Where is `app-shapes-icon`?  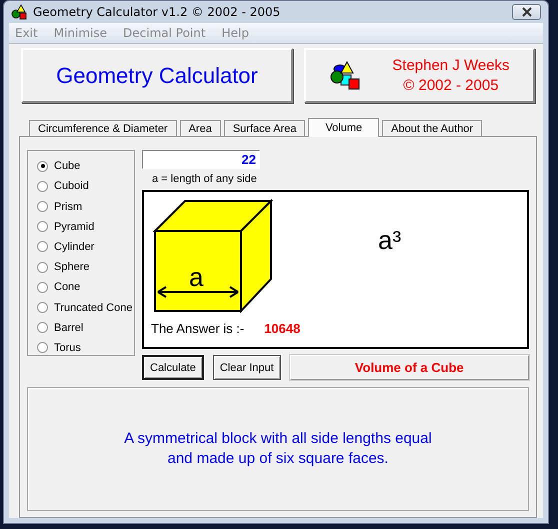 app-shapes-icon is located at coordinates (19, 12).